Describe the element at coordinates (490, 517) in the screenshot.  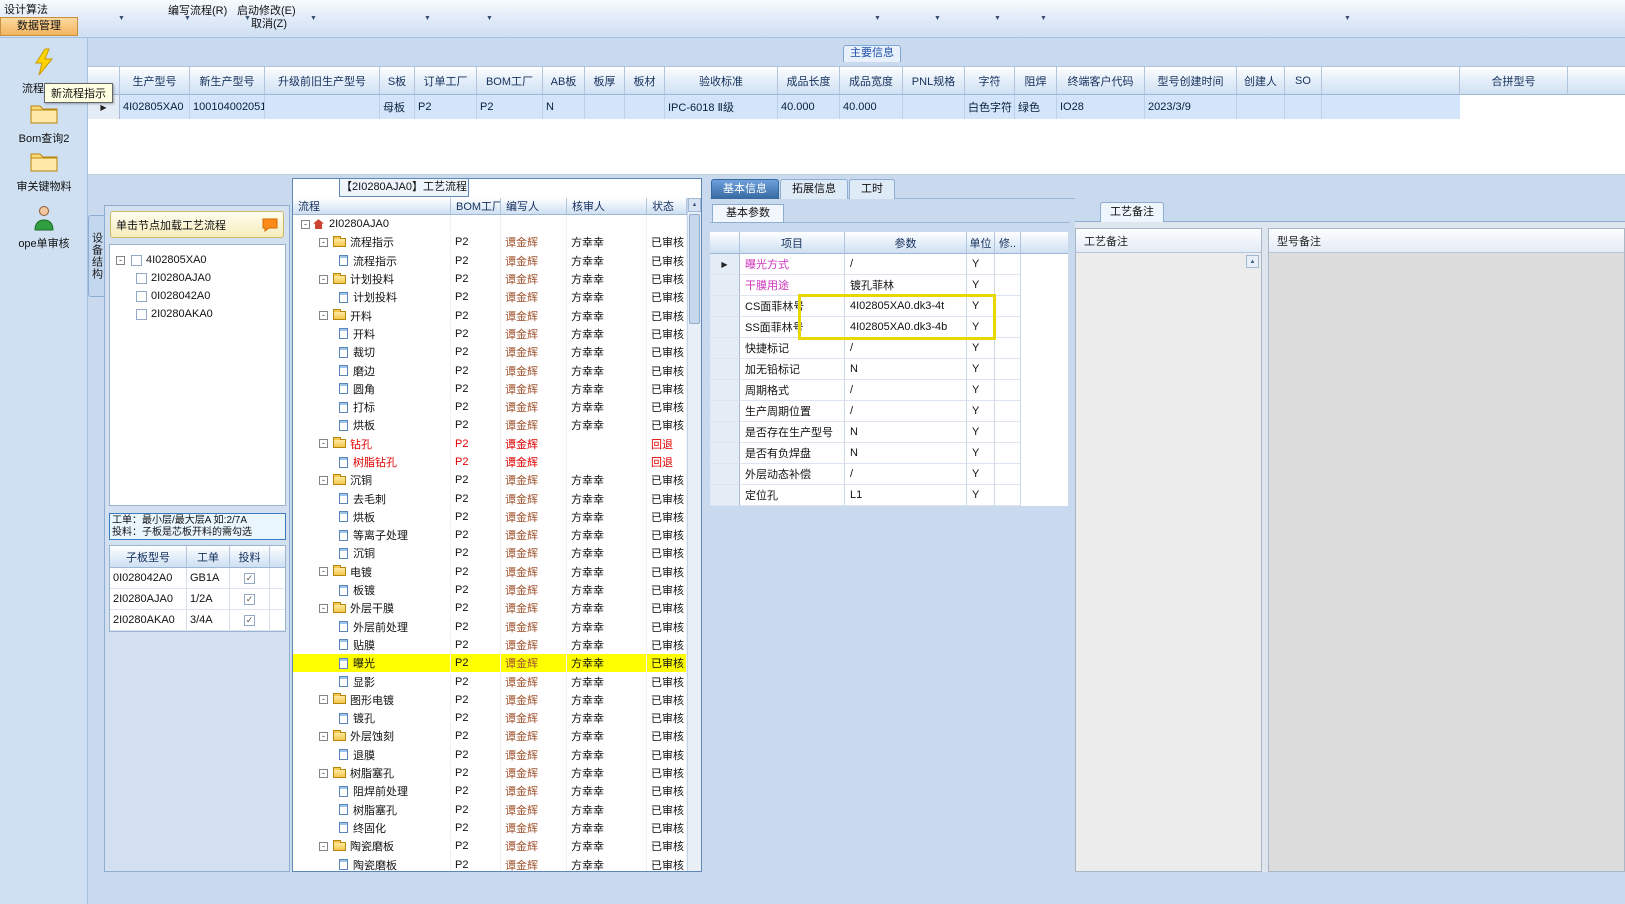
I see `flow-row: 烘板 P2 谭金辉 方幸幸 已审核` at that location.